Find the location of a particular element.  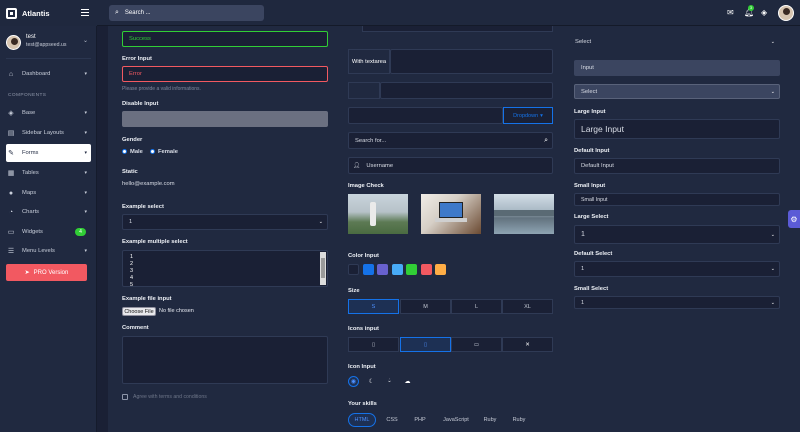

gender-label: Gender is located at coordinates (132, 140).